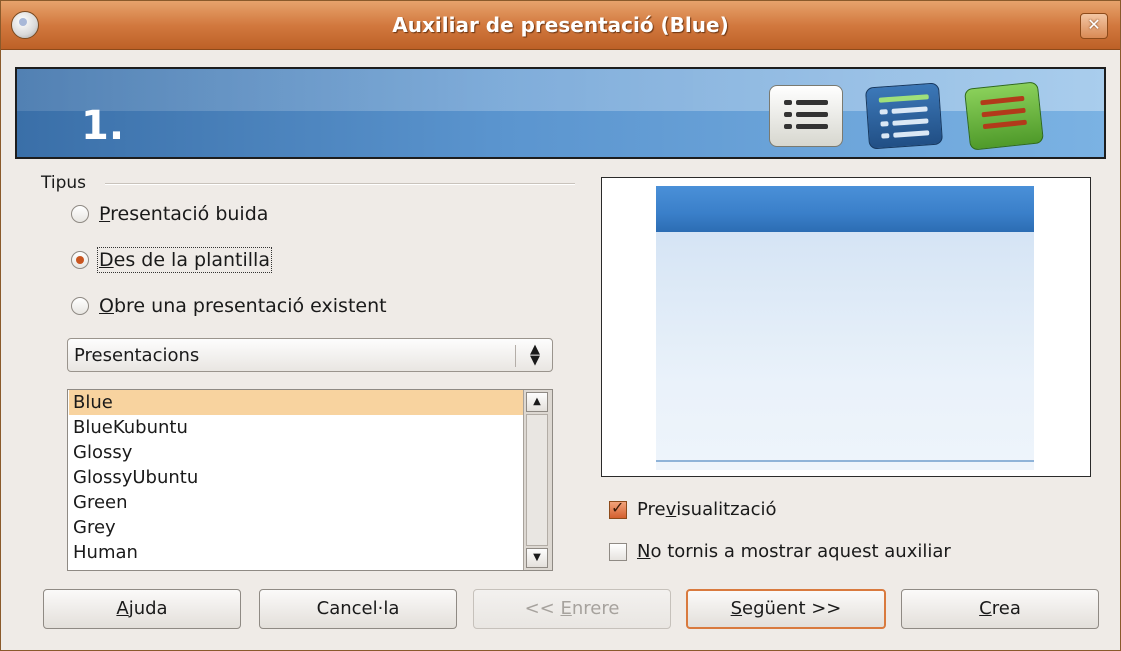  What do you see at coordinates (310, 355) in the screenshot?
I see `category-select: Presentacions ▲ ▼` at bounding box center [310, 355].